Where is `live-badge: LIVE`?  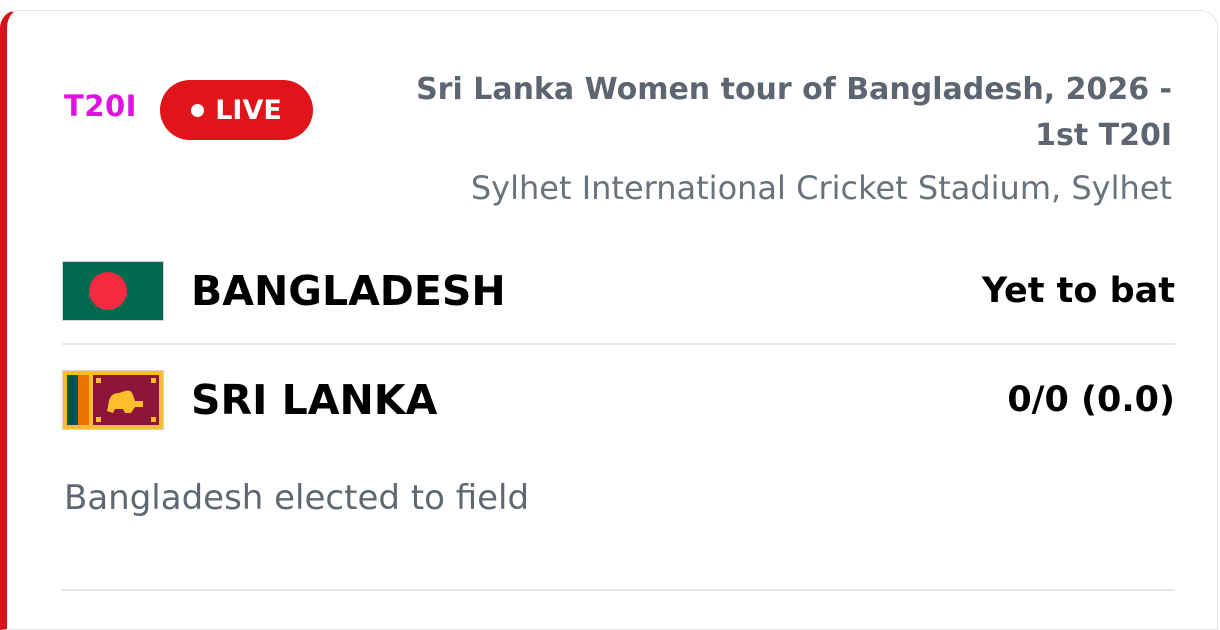
live-badge: LIVE is located at coordinates (236, 110).